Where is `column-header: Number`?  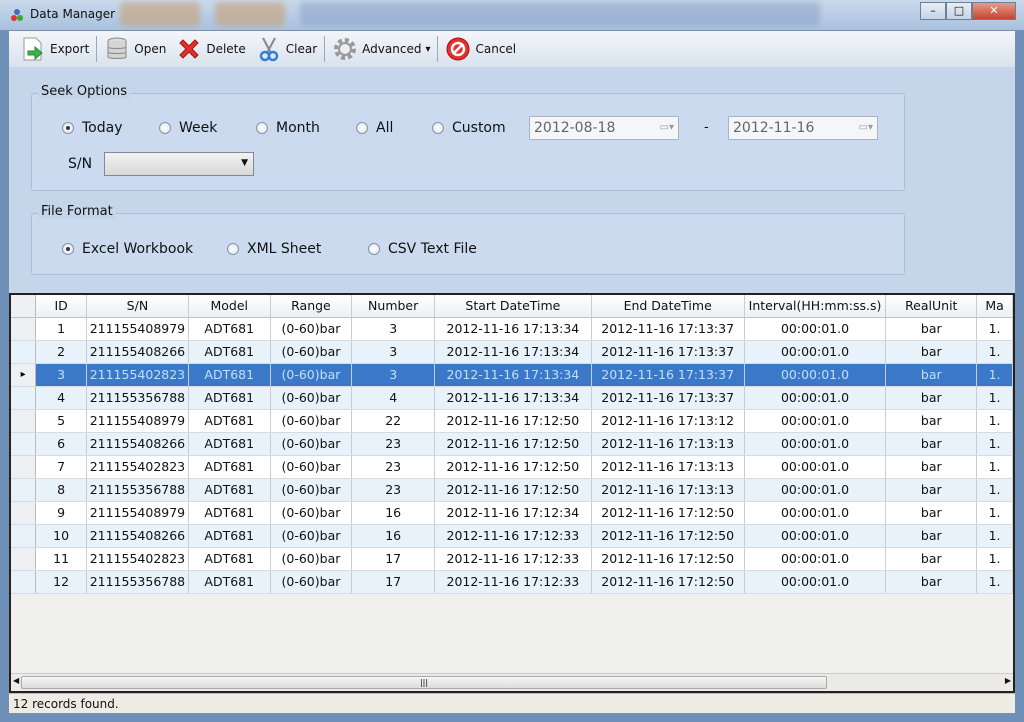
column-header: Number is located at coordinates (393, 306).